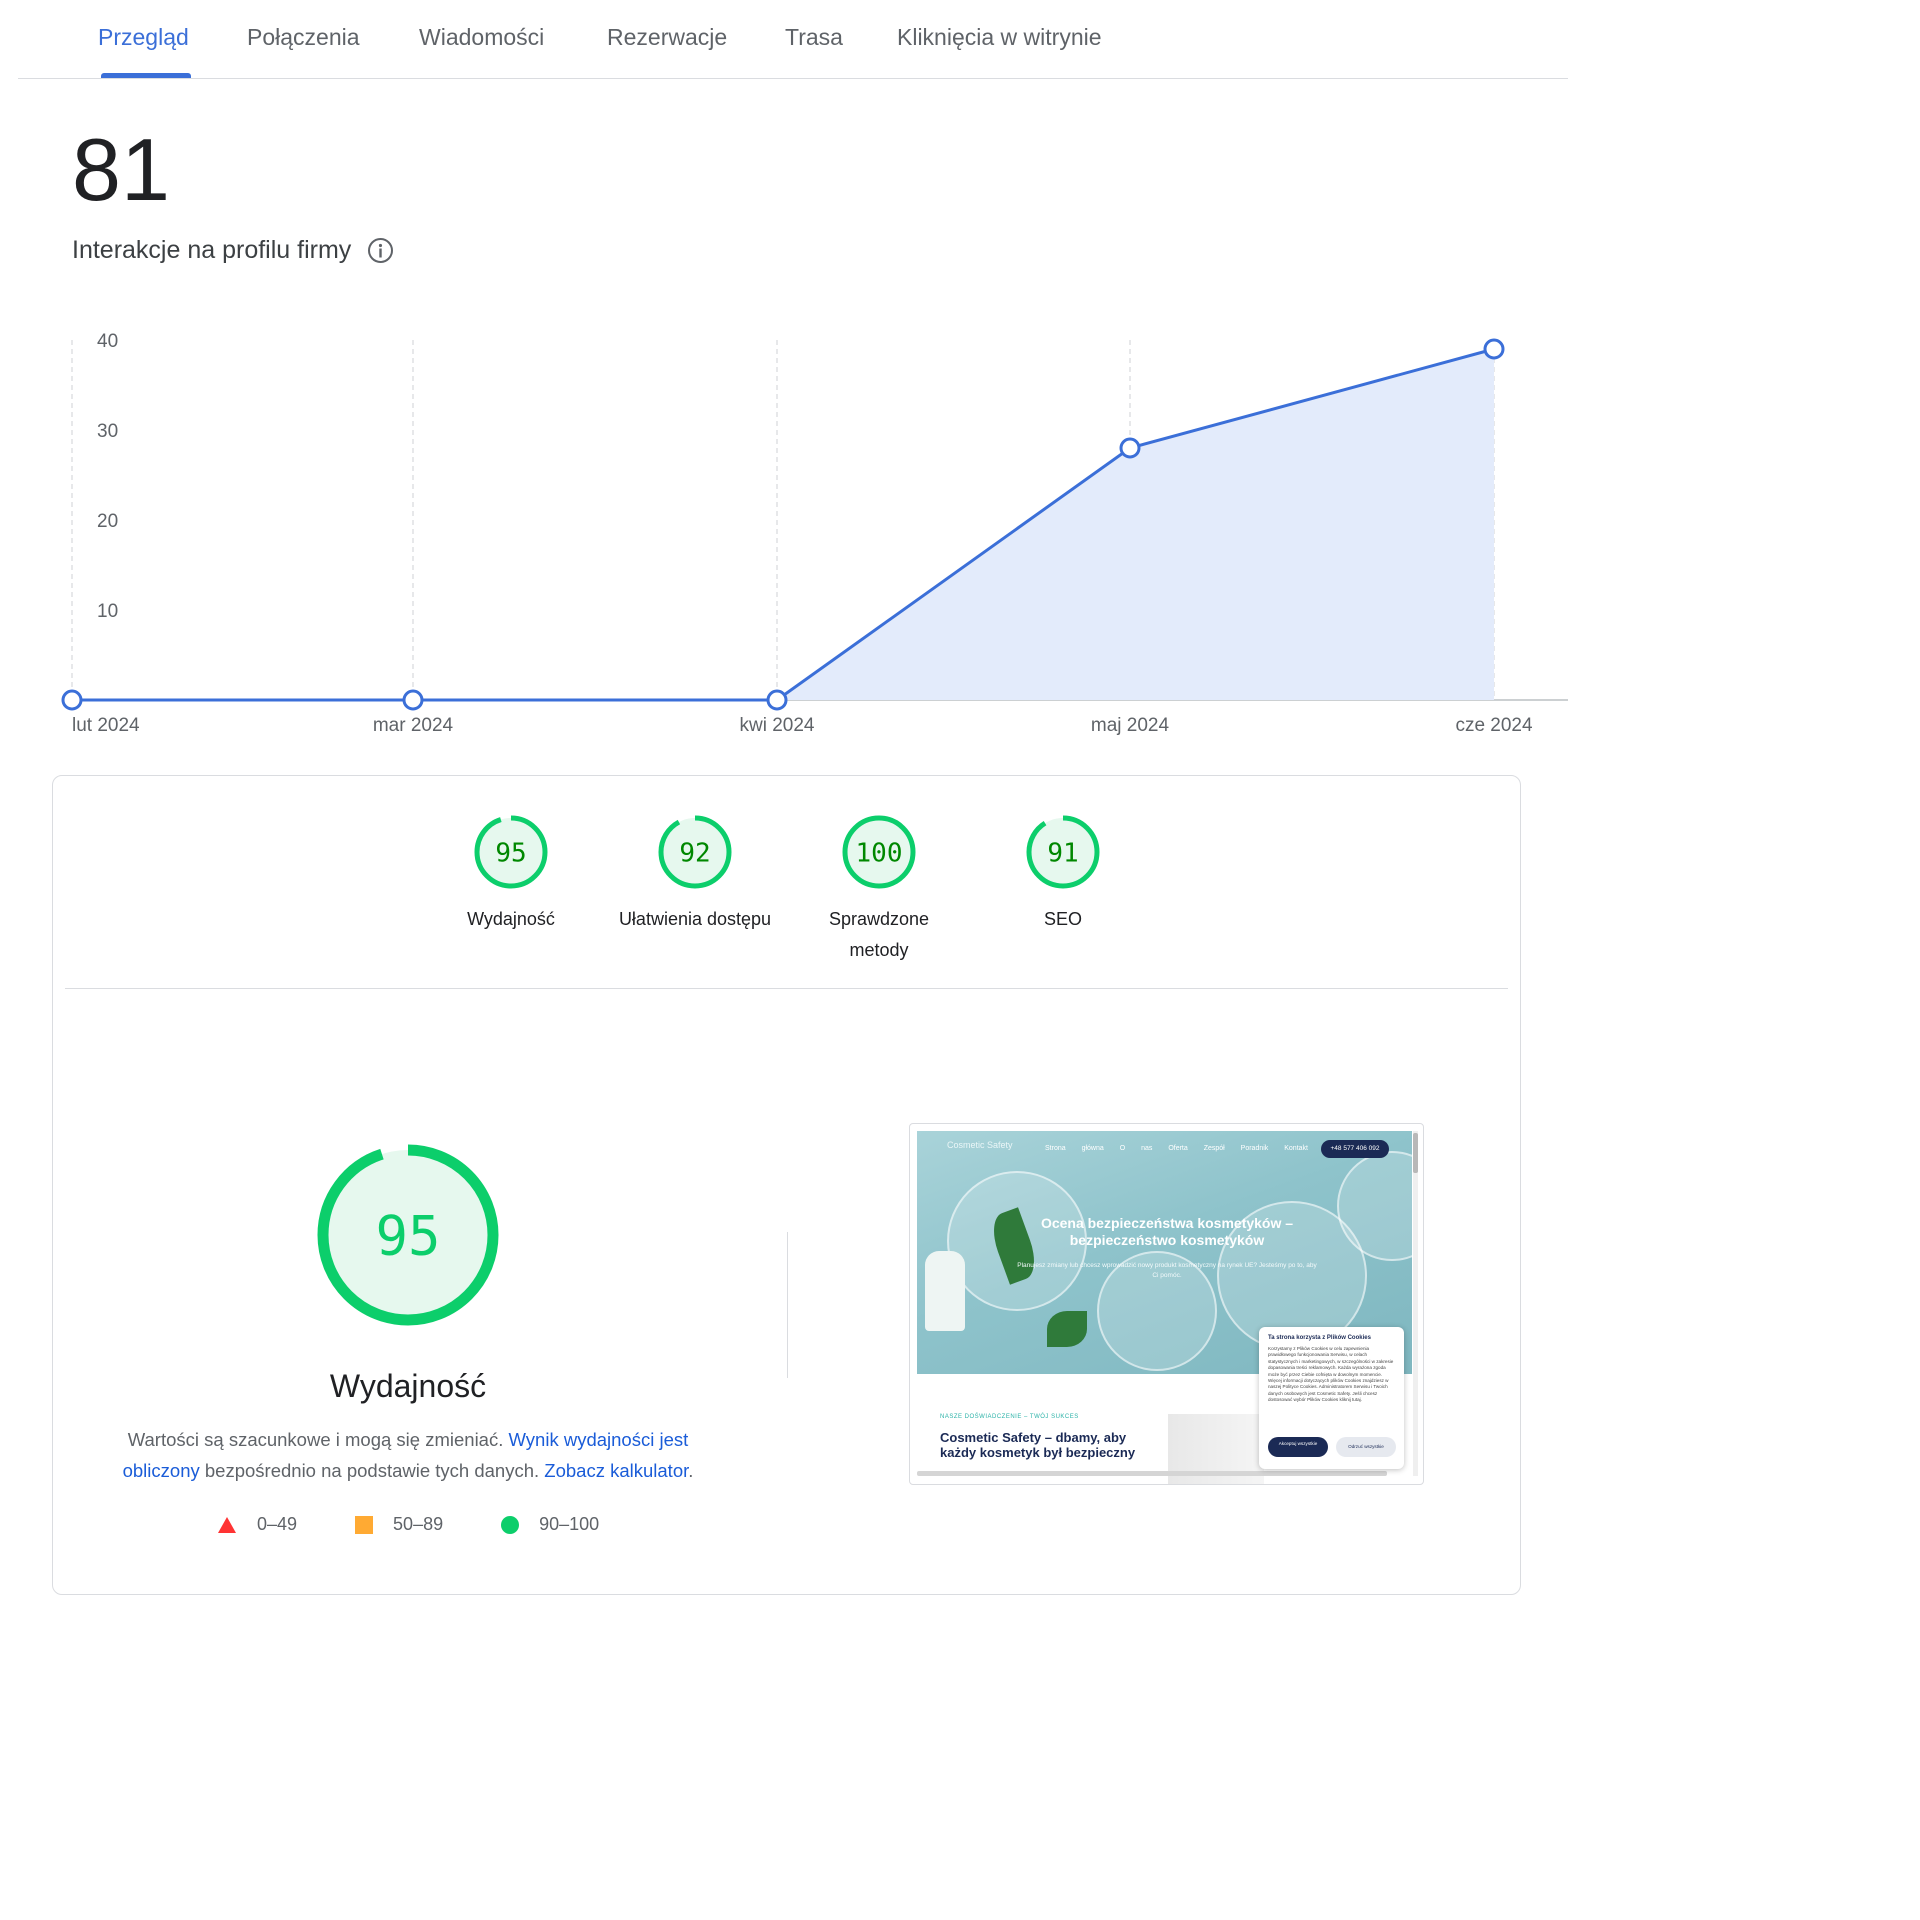  I want to click on kpi-label-row: Interakcje na profilu firmy, so click(233, 250).